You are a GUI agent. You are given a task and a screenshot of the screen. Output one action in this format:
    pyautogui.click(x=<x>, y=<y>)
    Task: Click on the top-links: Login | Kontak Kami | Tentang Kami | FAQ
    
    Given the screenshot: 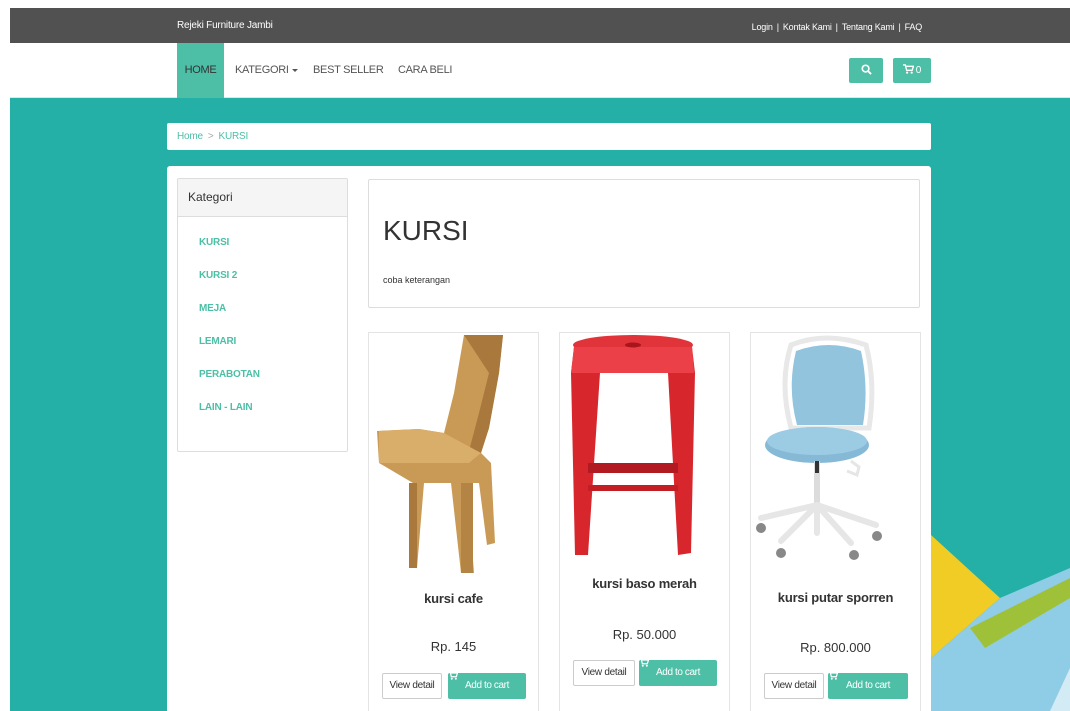 What is the action you would take?
    pyautogui.click(x=837, y=27)
    